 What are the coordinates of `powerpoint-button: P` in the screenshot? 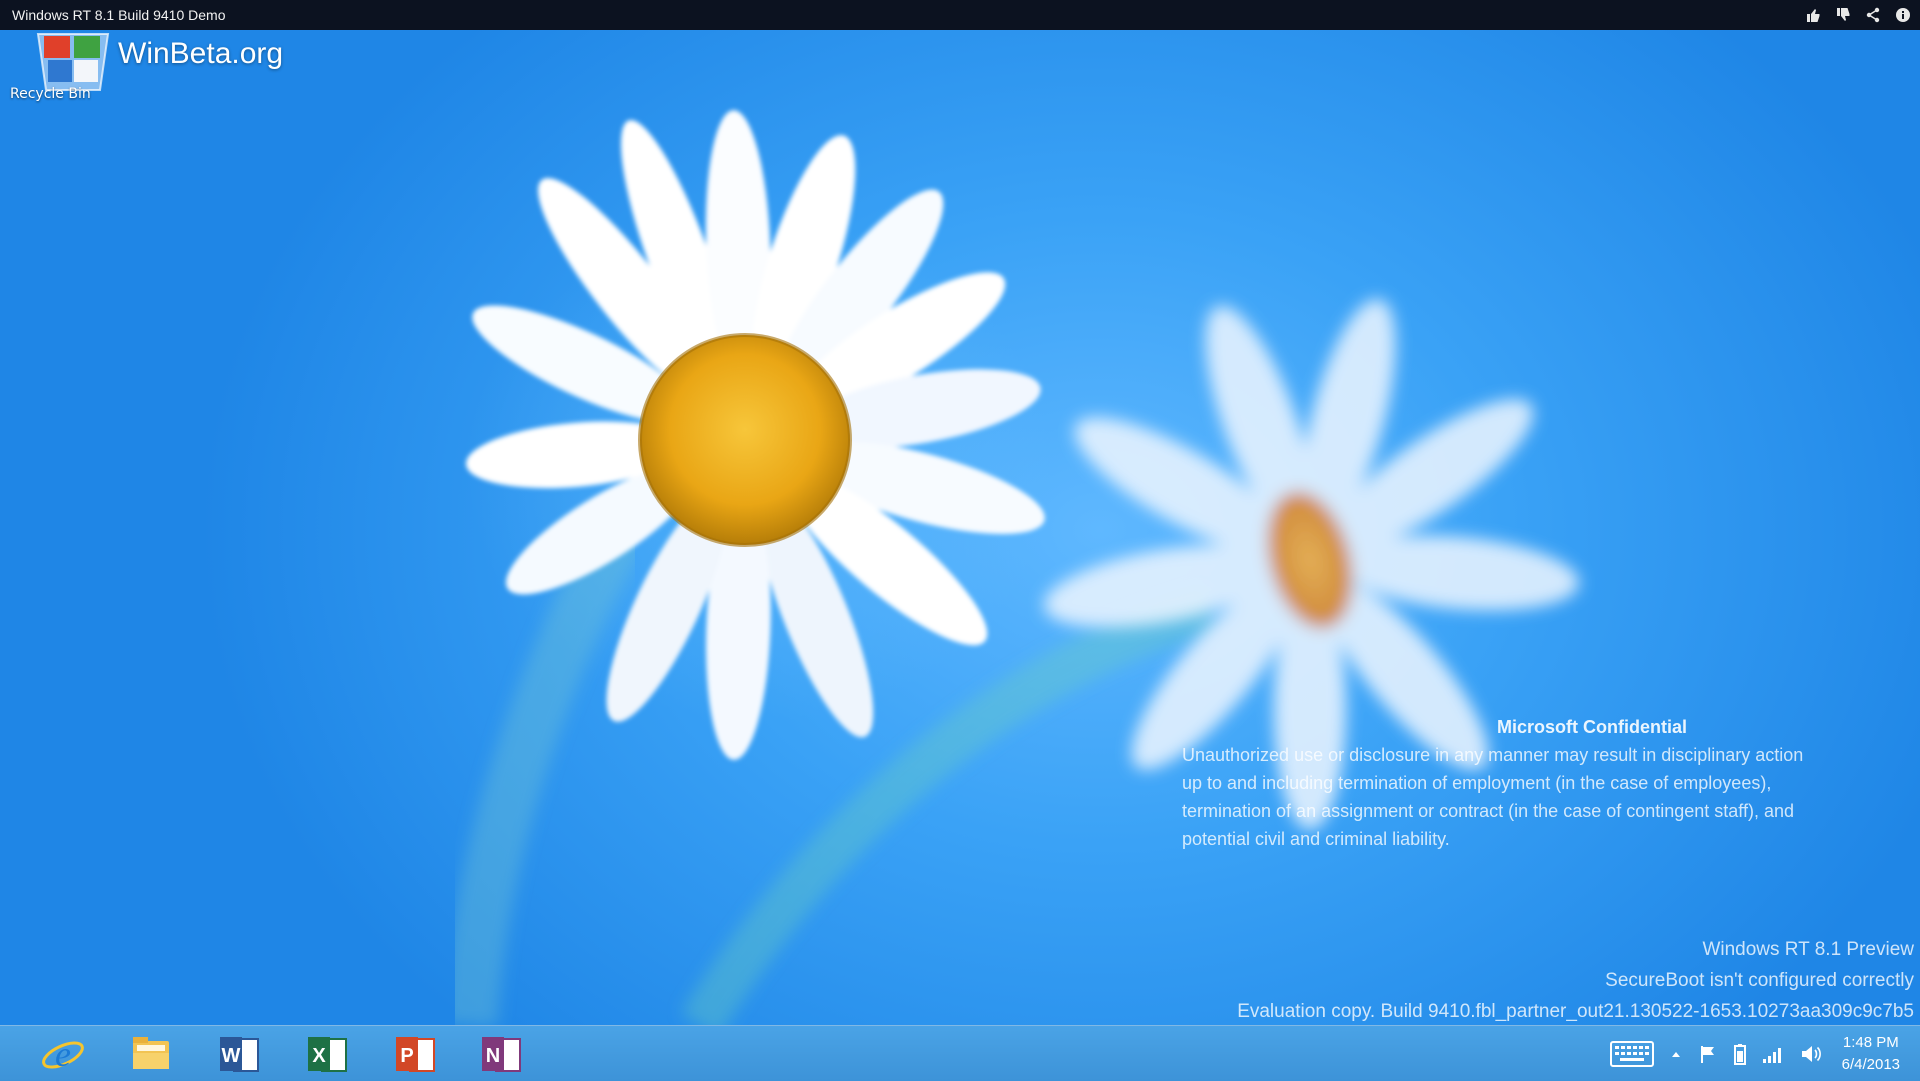 It's located at (415, 1054).